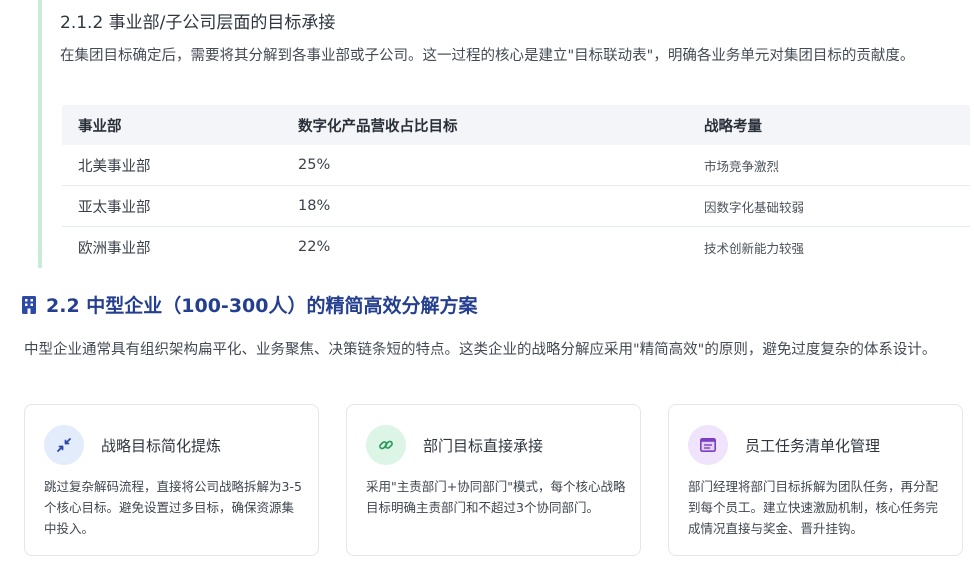  Describe the element at coordinates (837, 165) in the screenshot. I see `table-cell: 市场竞争激烈` at that location.